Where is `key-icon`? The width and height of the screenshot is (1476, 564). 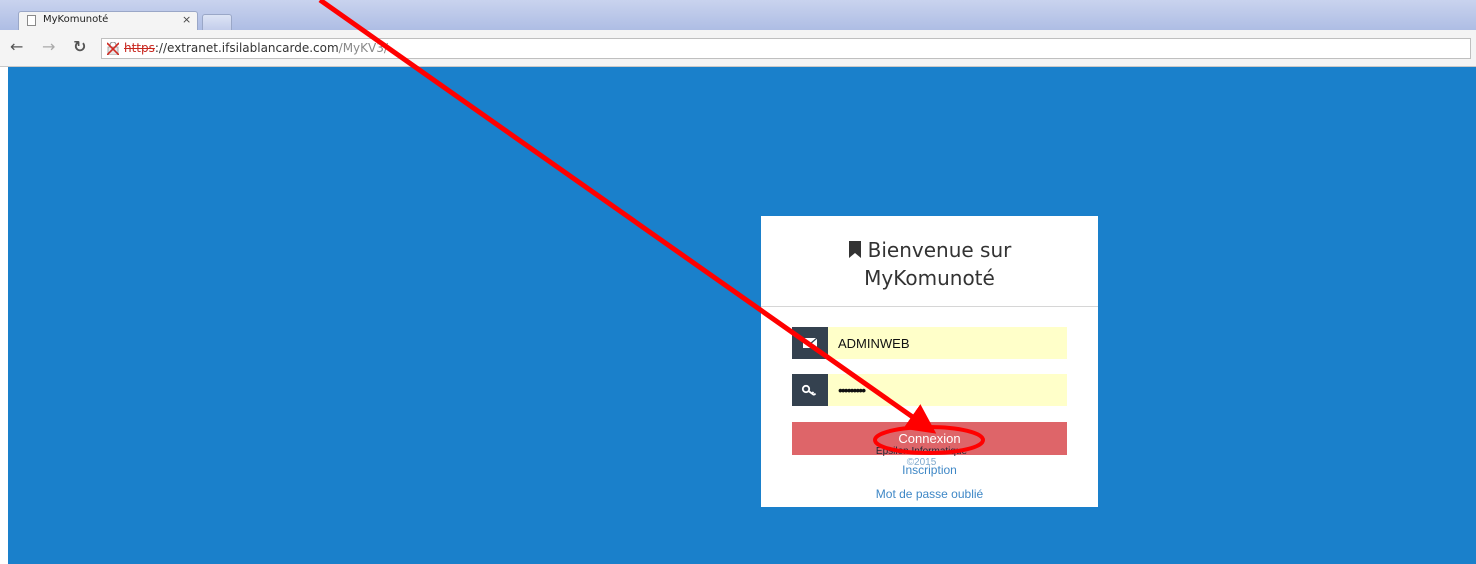
key-icon is located at coordinates (809, 390).